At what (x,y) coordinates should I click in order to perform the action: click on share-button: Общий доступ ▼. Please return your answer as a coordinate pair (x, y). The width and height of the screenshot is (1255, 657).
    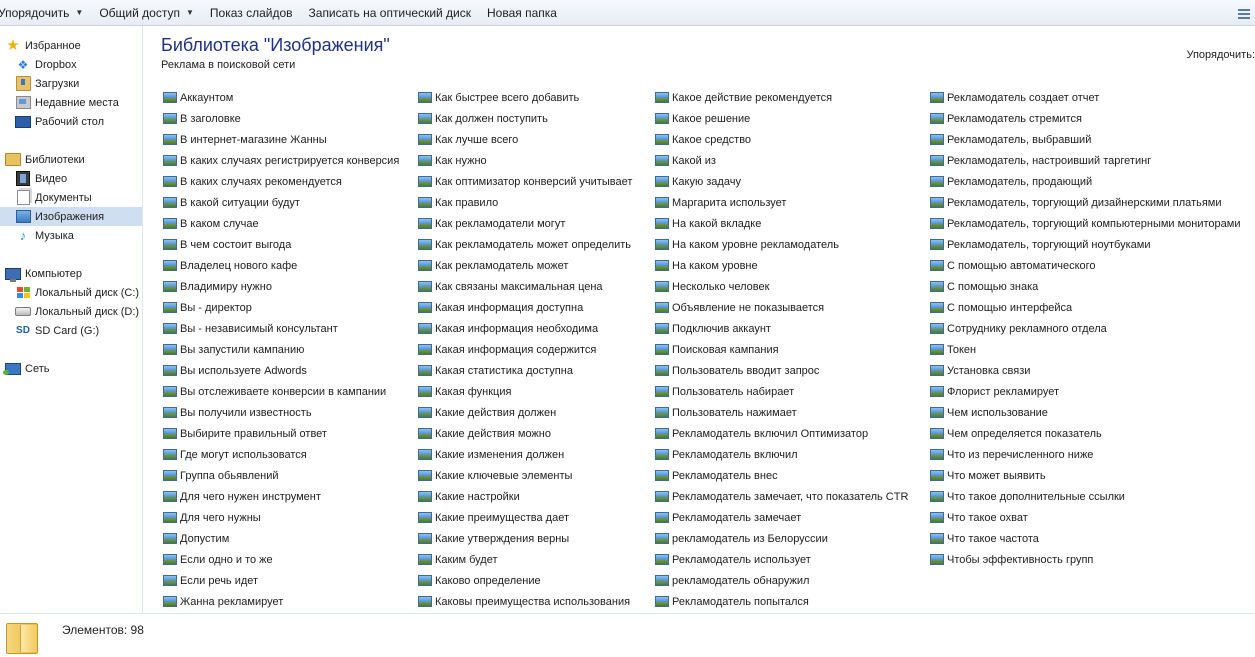
    Looking at the image, I should click on (146, 13).